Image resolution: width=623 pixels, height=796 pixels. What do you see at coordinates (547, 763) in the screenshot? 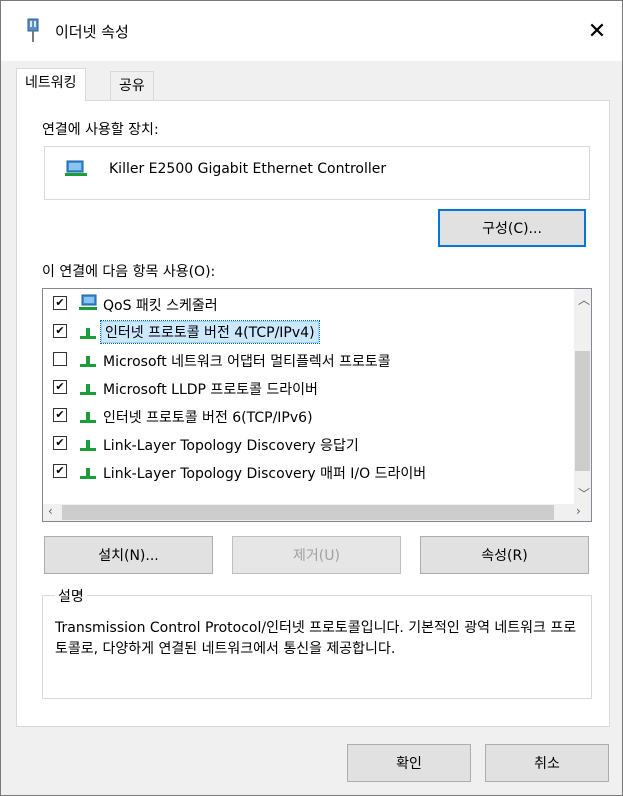
I see `cancel-button: 취소` at bounding box center [547, 763].